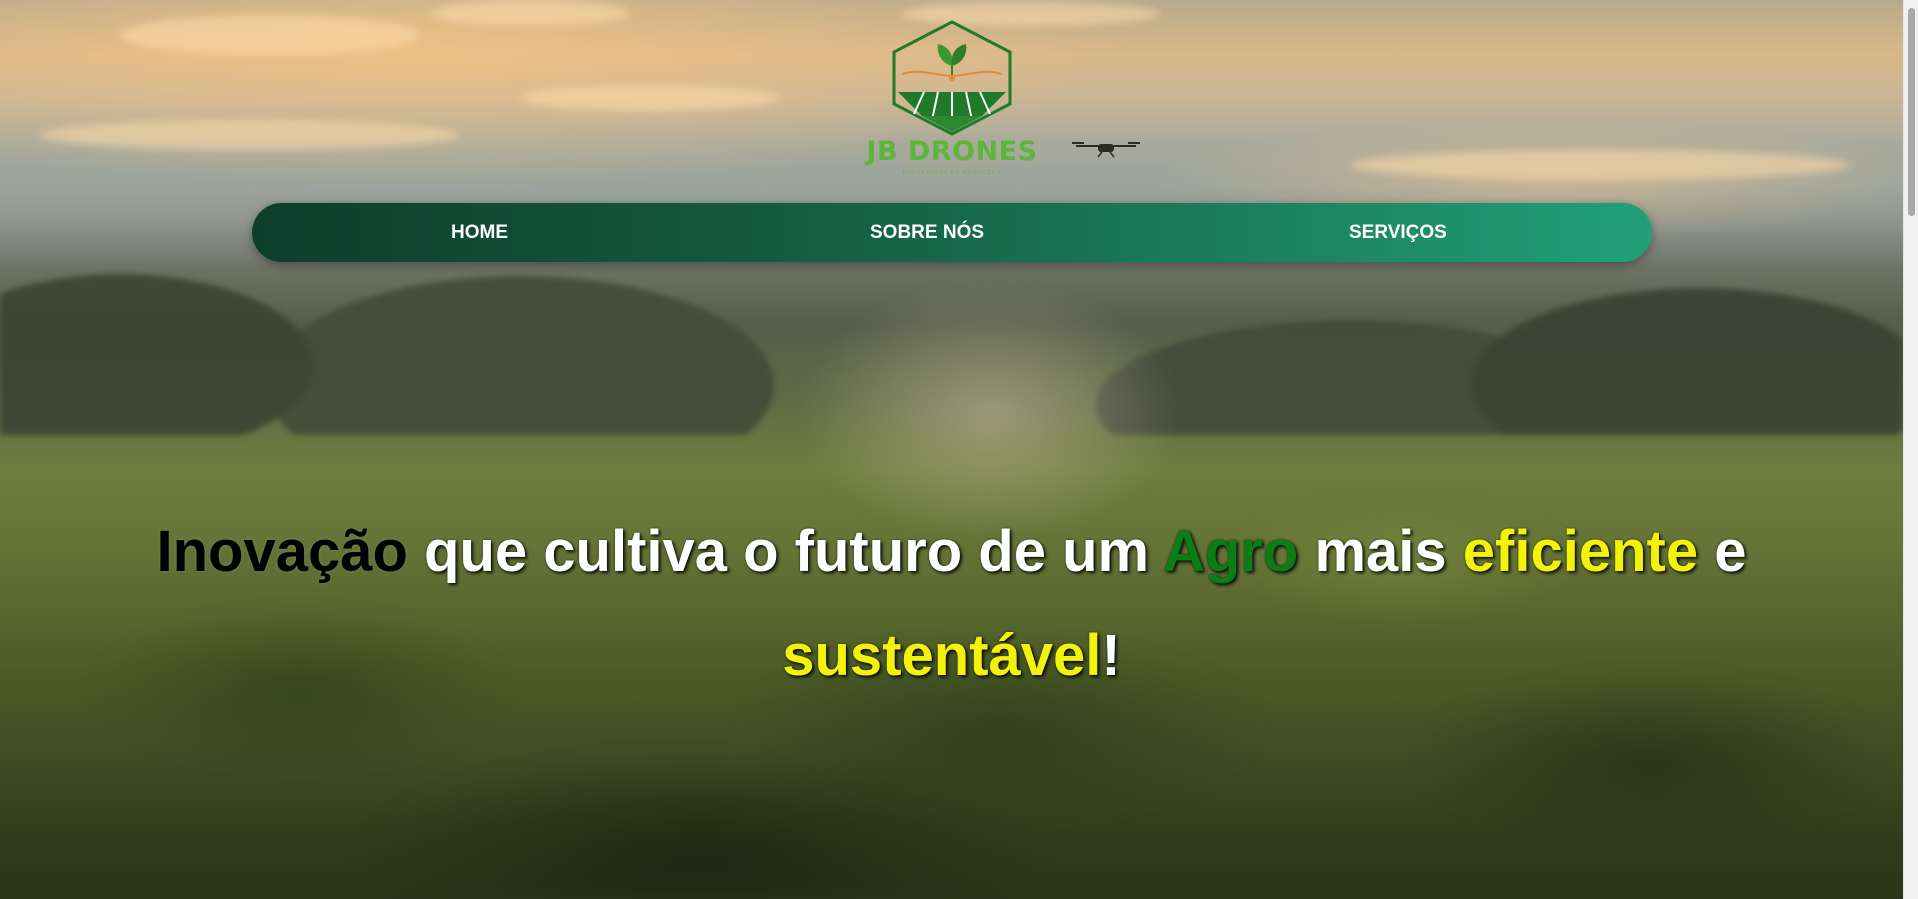  Describe the element at coordinates (952, 151) in the screenshot. I see `logo-wordmark: JB DRONES` at that location.